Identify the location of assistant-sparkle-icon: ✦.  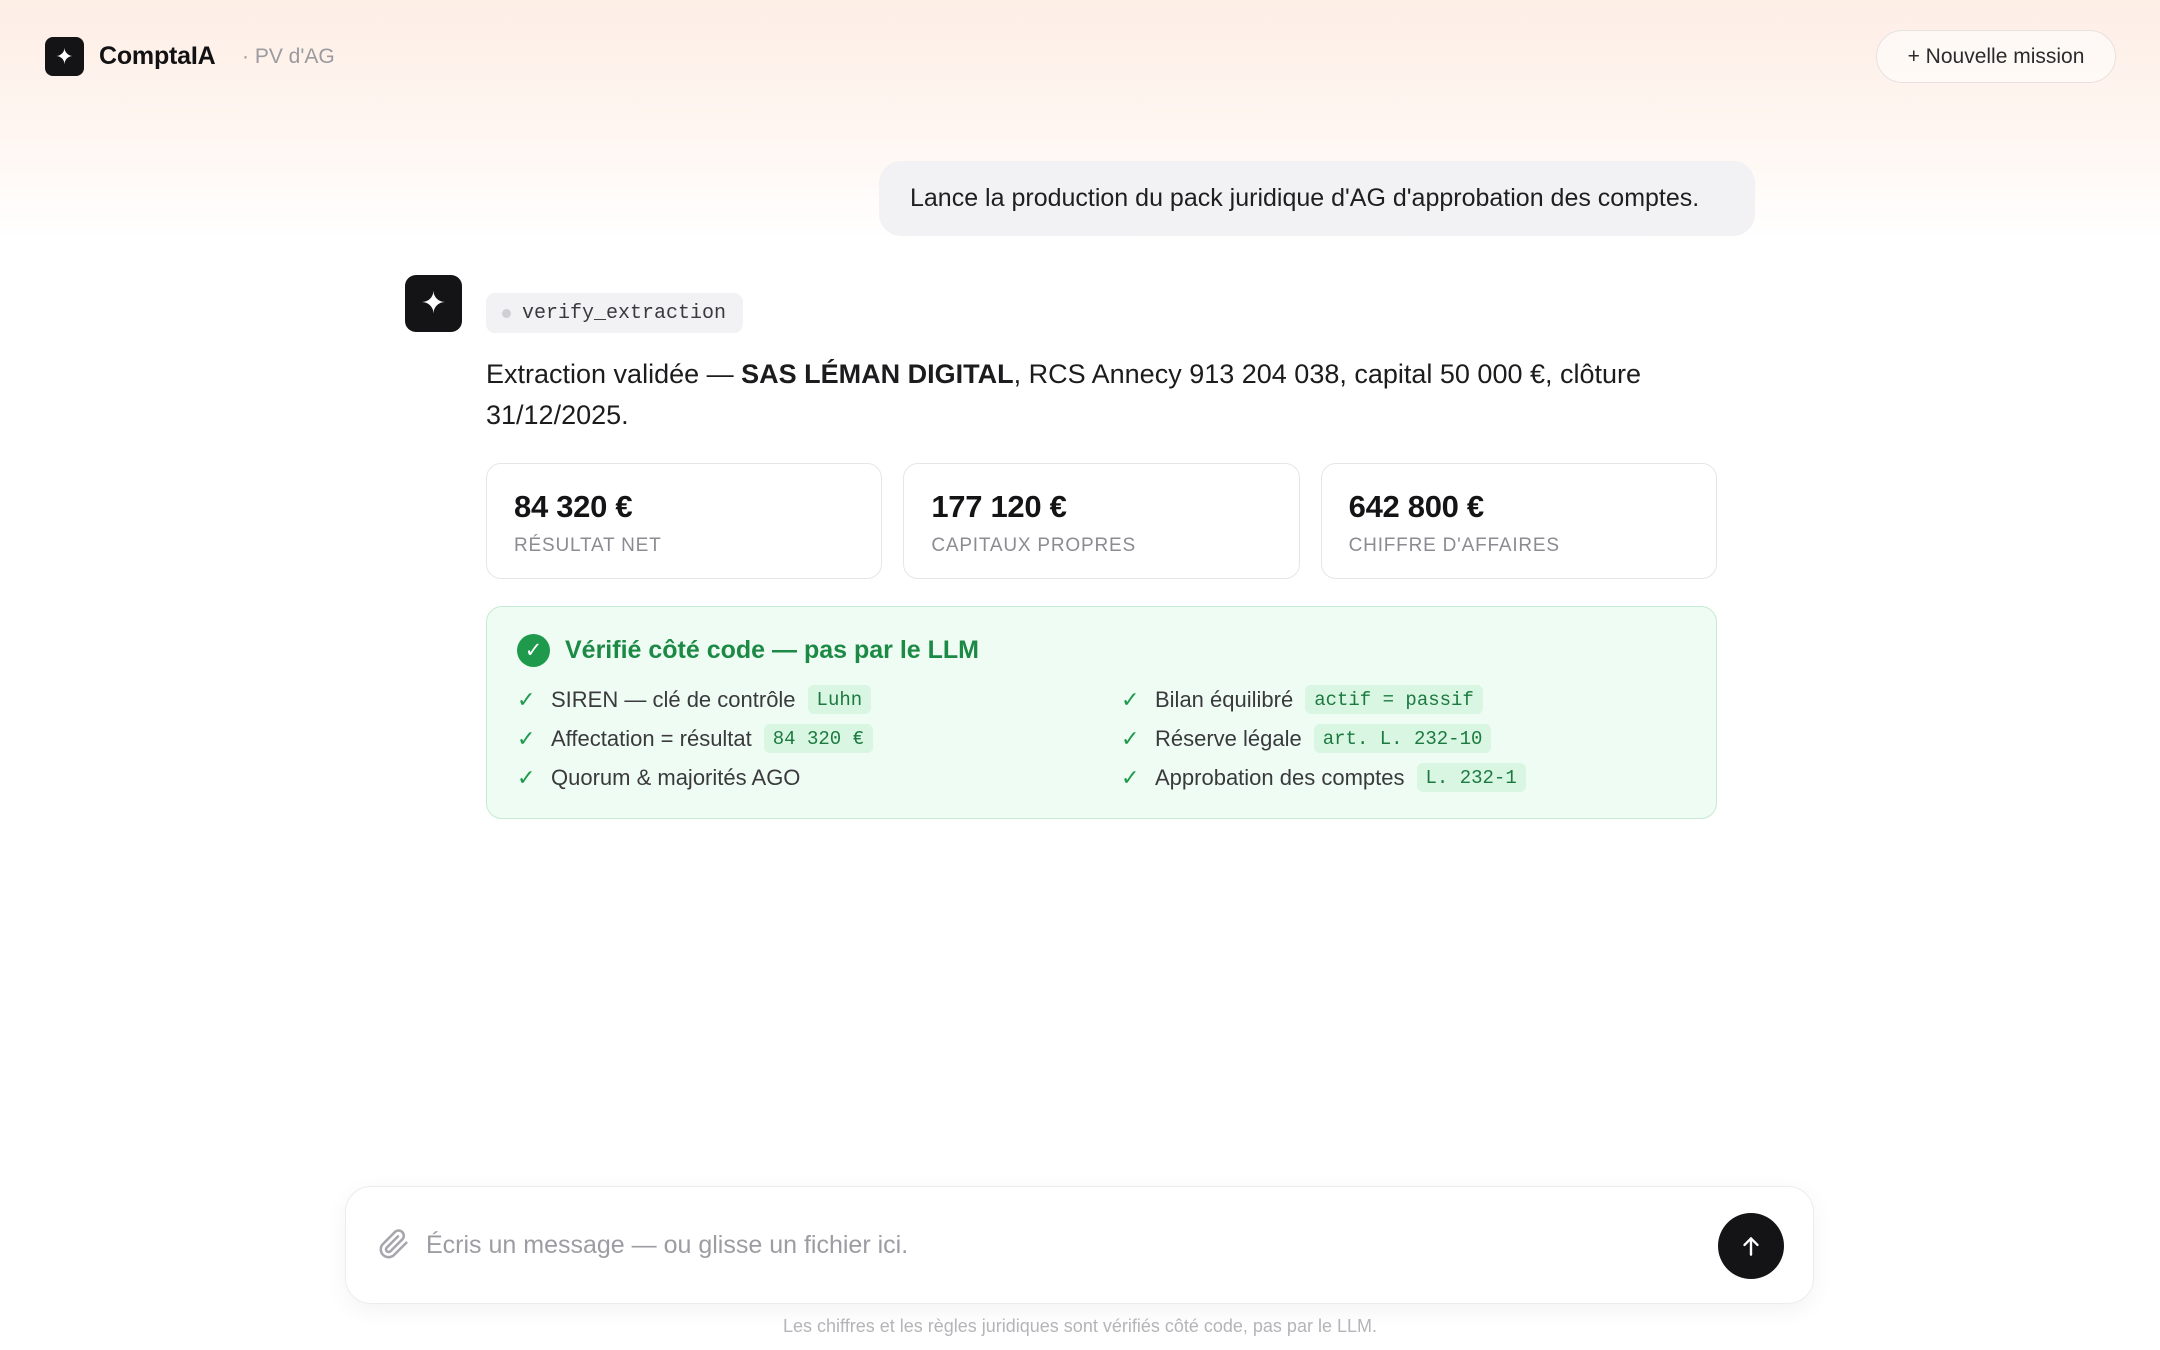
(433, 303).